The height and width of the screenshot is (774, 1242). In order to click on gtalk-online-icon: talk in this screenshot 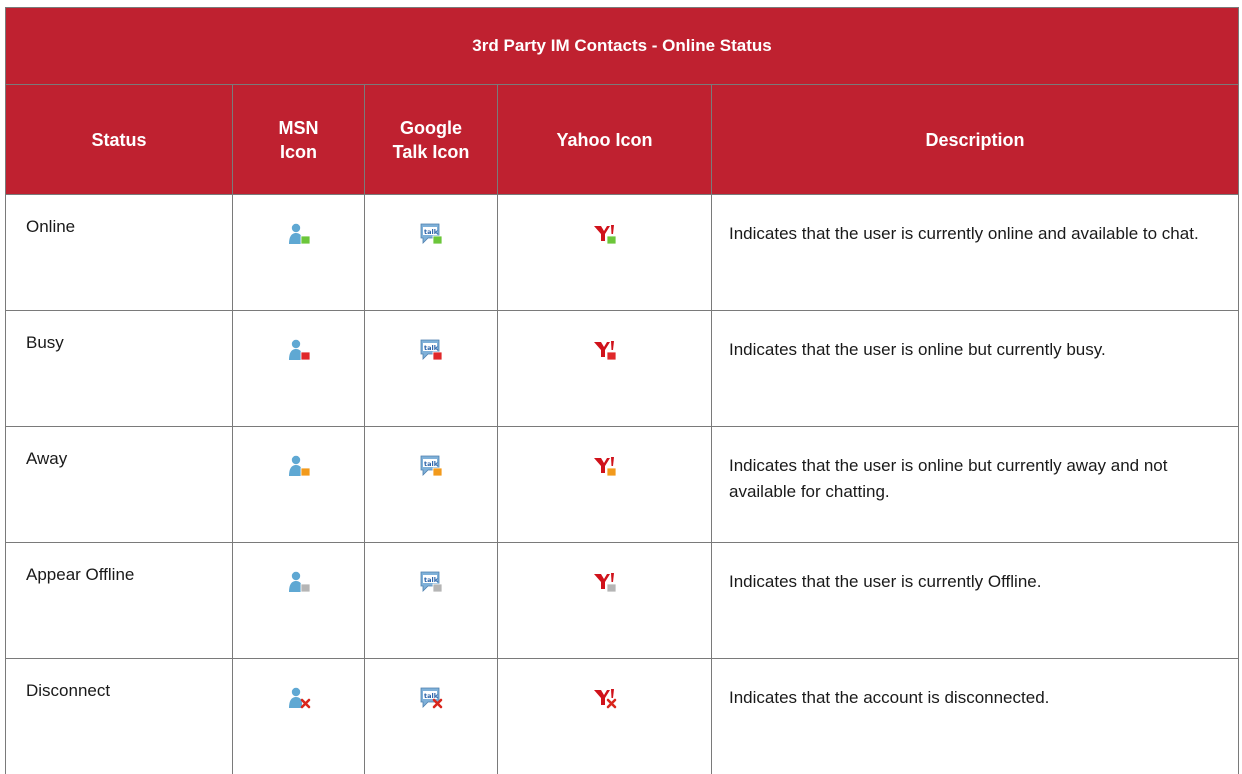, I will do `click(431, 236)`.